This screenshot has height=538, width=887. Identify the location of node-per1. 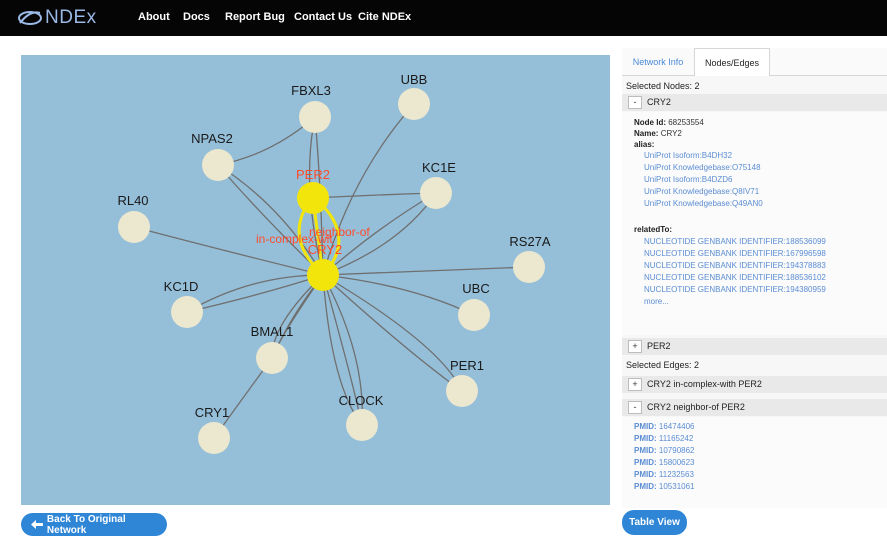
(462, 391).